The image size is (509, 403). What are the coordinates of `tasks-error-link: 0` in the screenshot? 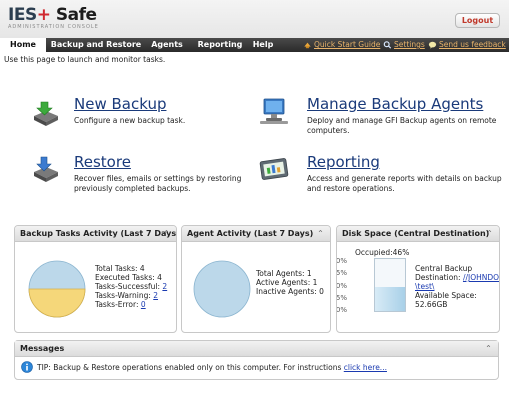 It's located at (143, 304).